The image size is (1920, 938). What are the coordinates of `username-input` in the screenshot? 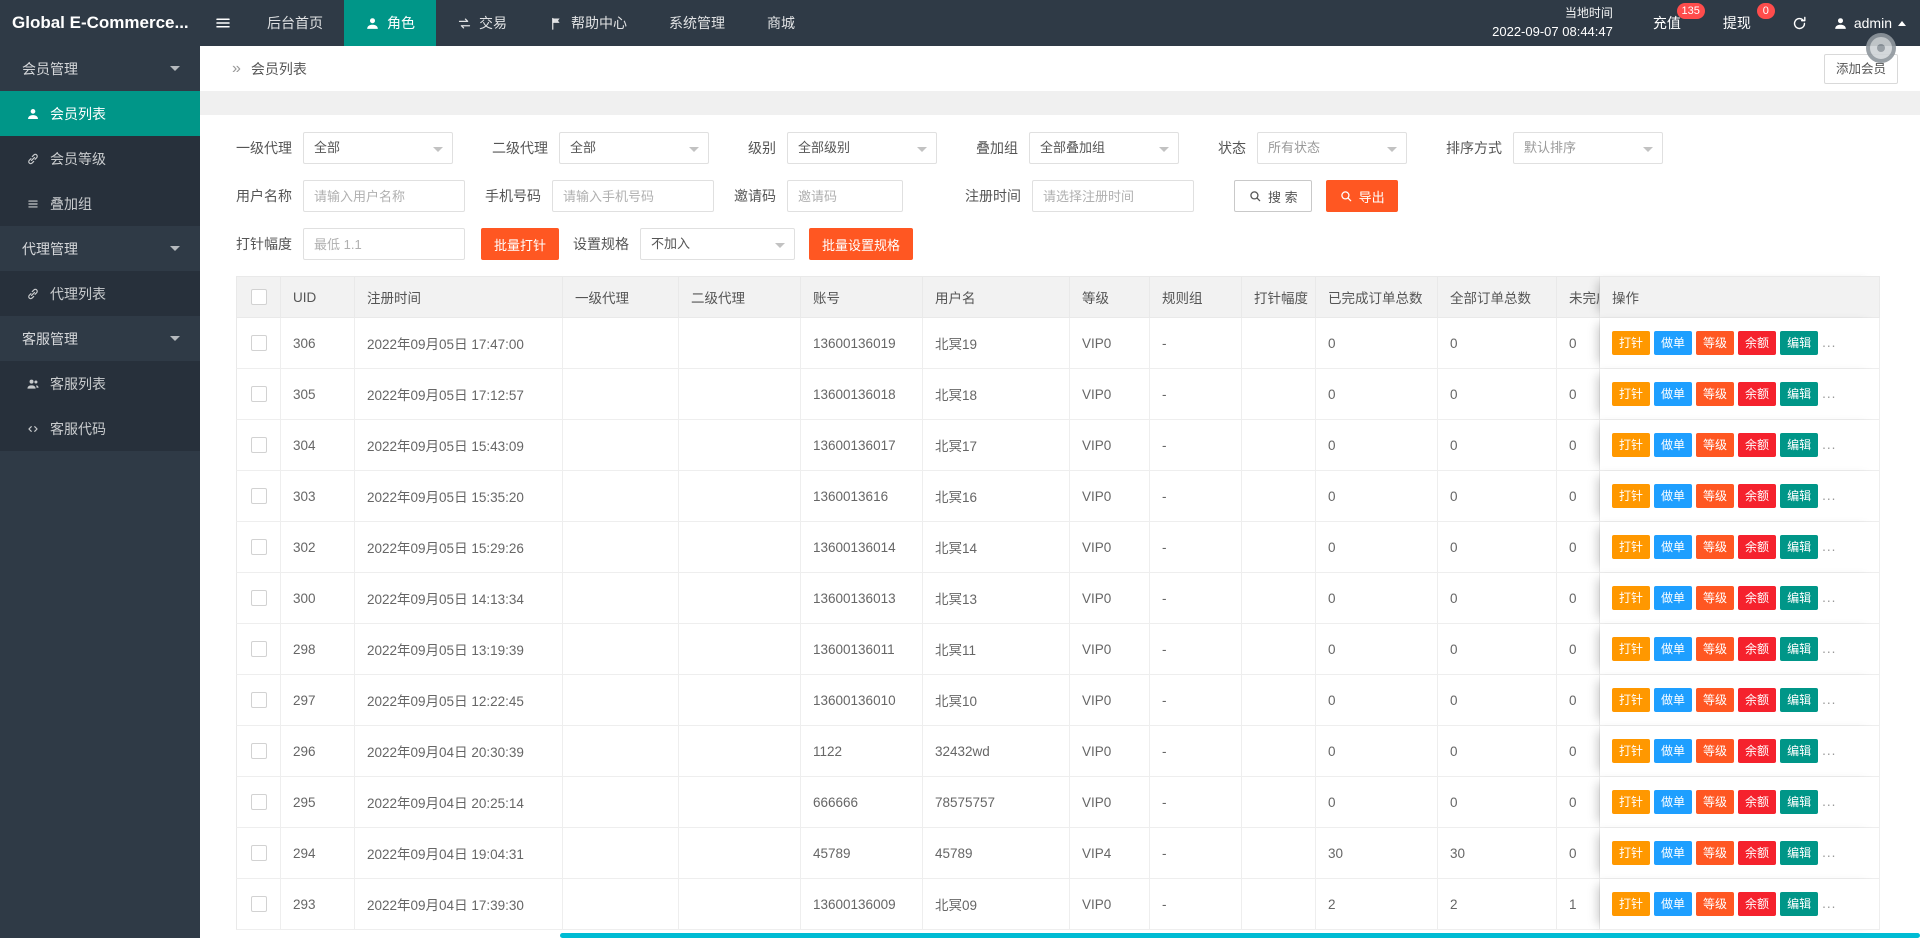 It's located at (384, 196).